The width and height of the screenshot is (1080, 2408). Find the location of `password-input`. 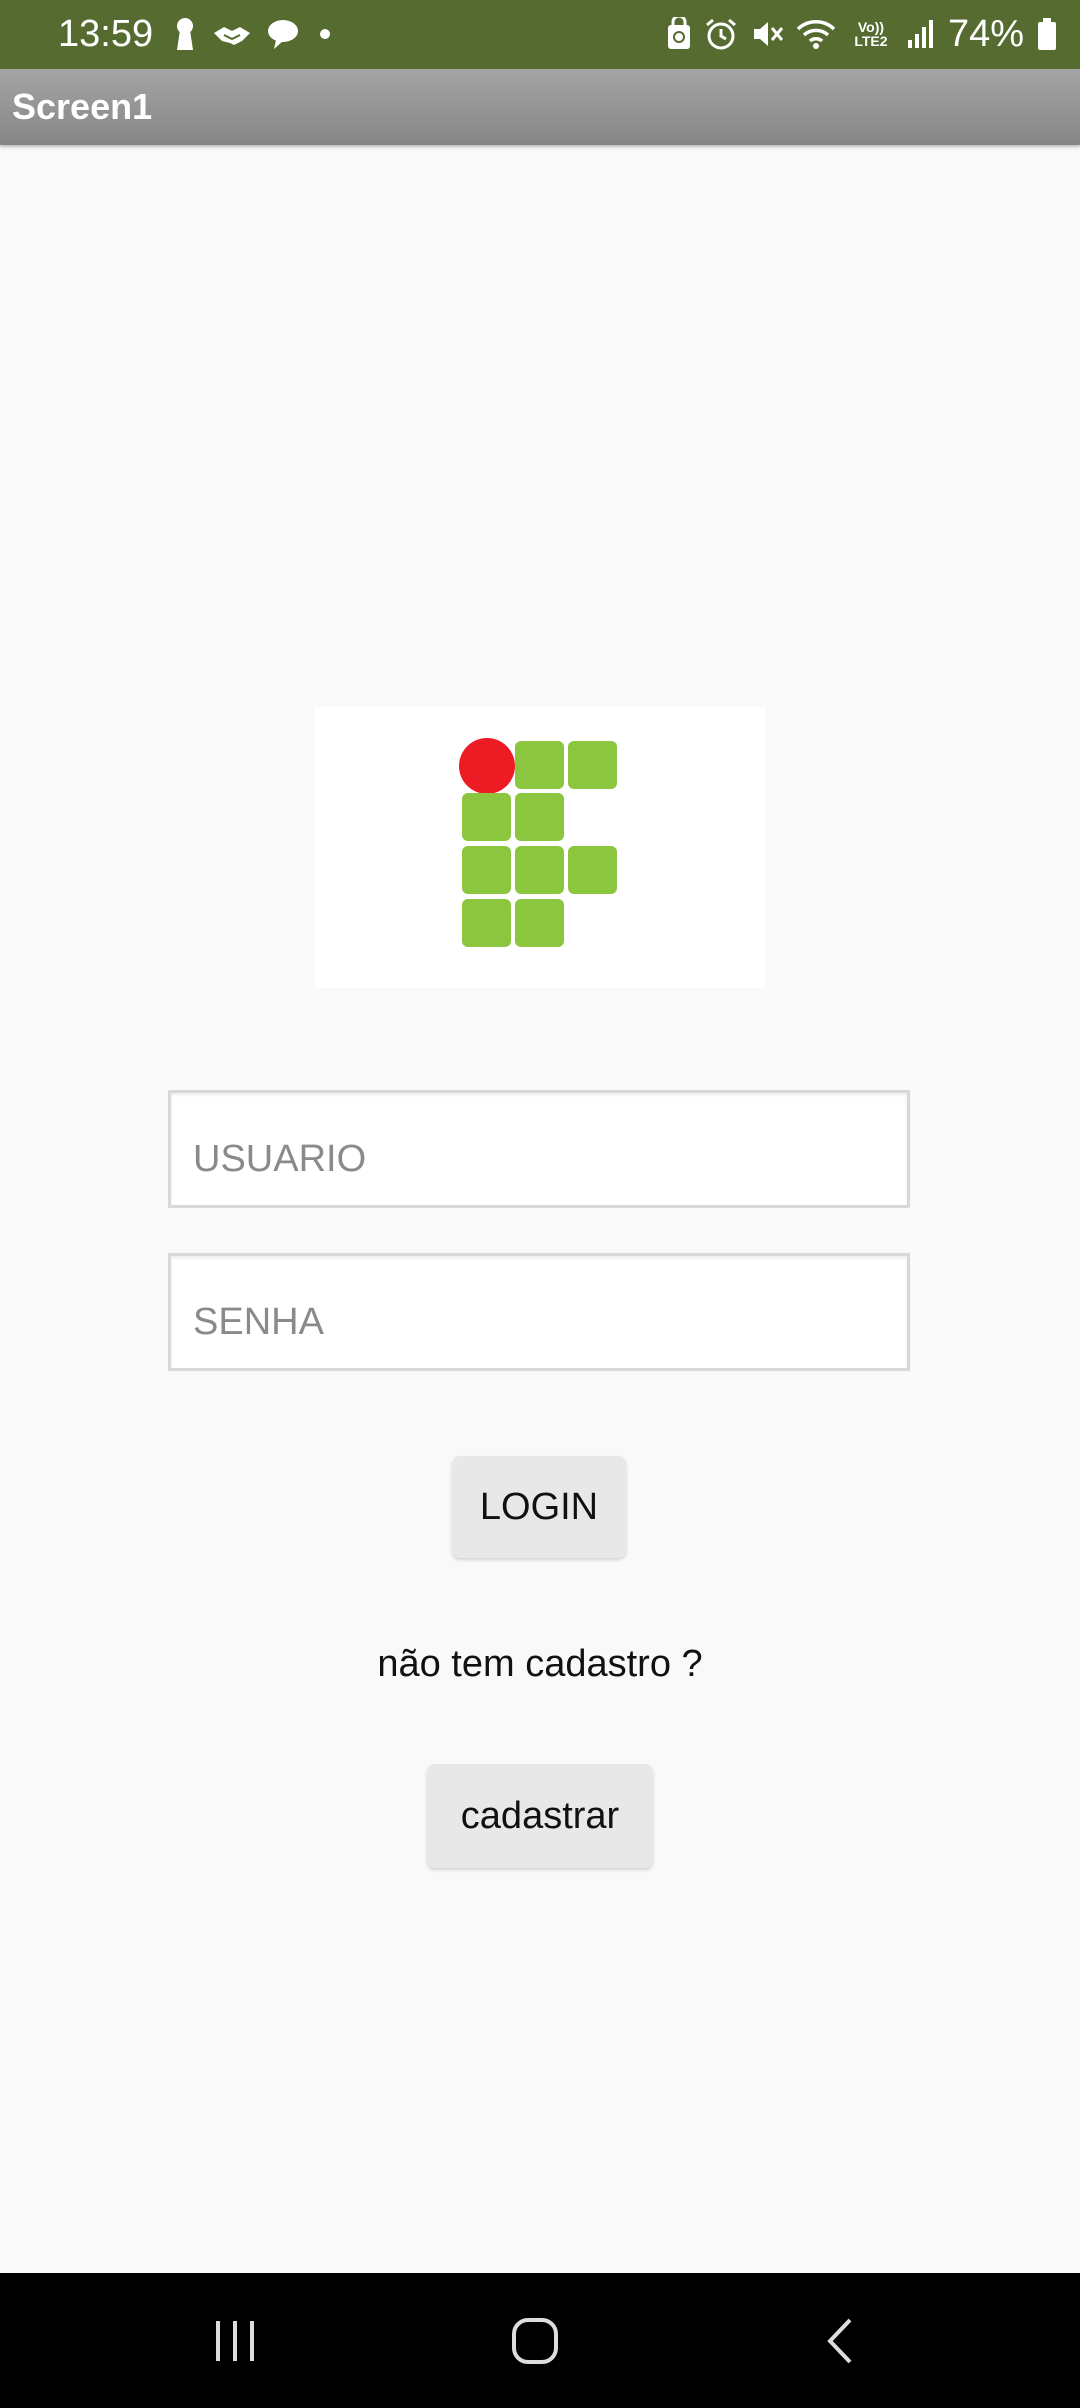

password-input is located at coordinates (539, 1312).